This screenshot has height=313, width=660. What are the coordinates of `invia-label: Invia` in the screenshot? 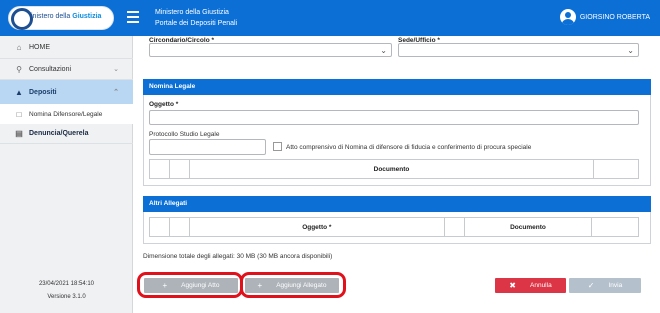 It's located at (615, 285).